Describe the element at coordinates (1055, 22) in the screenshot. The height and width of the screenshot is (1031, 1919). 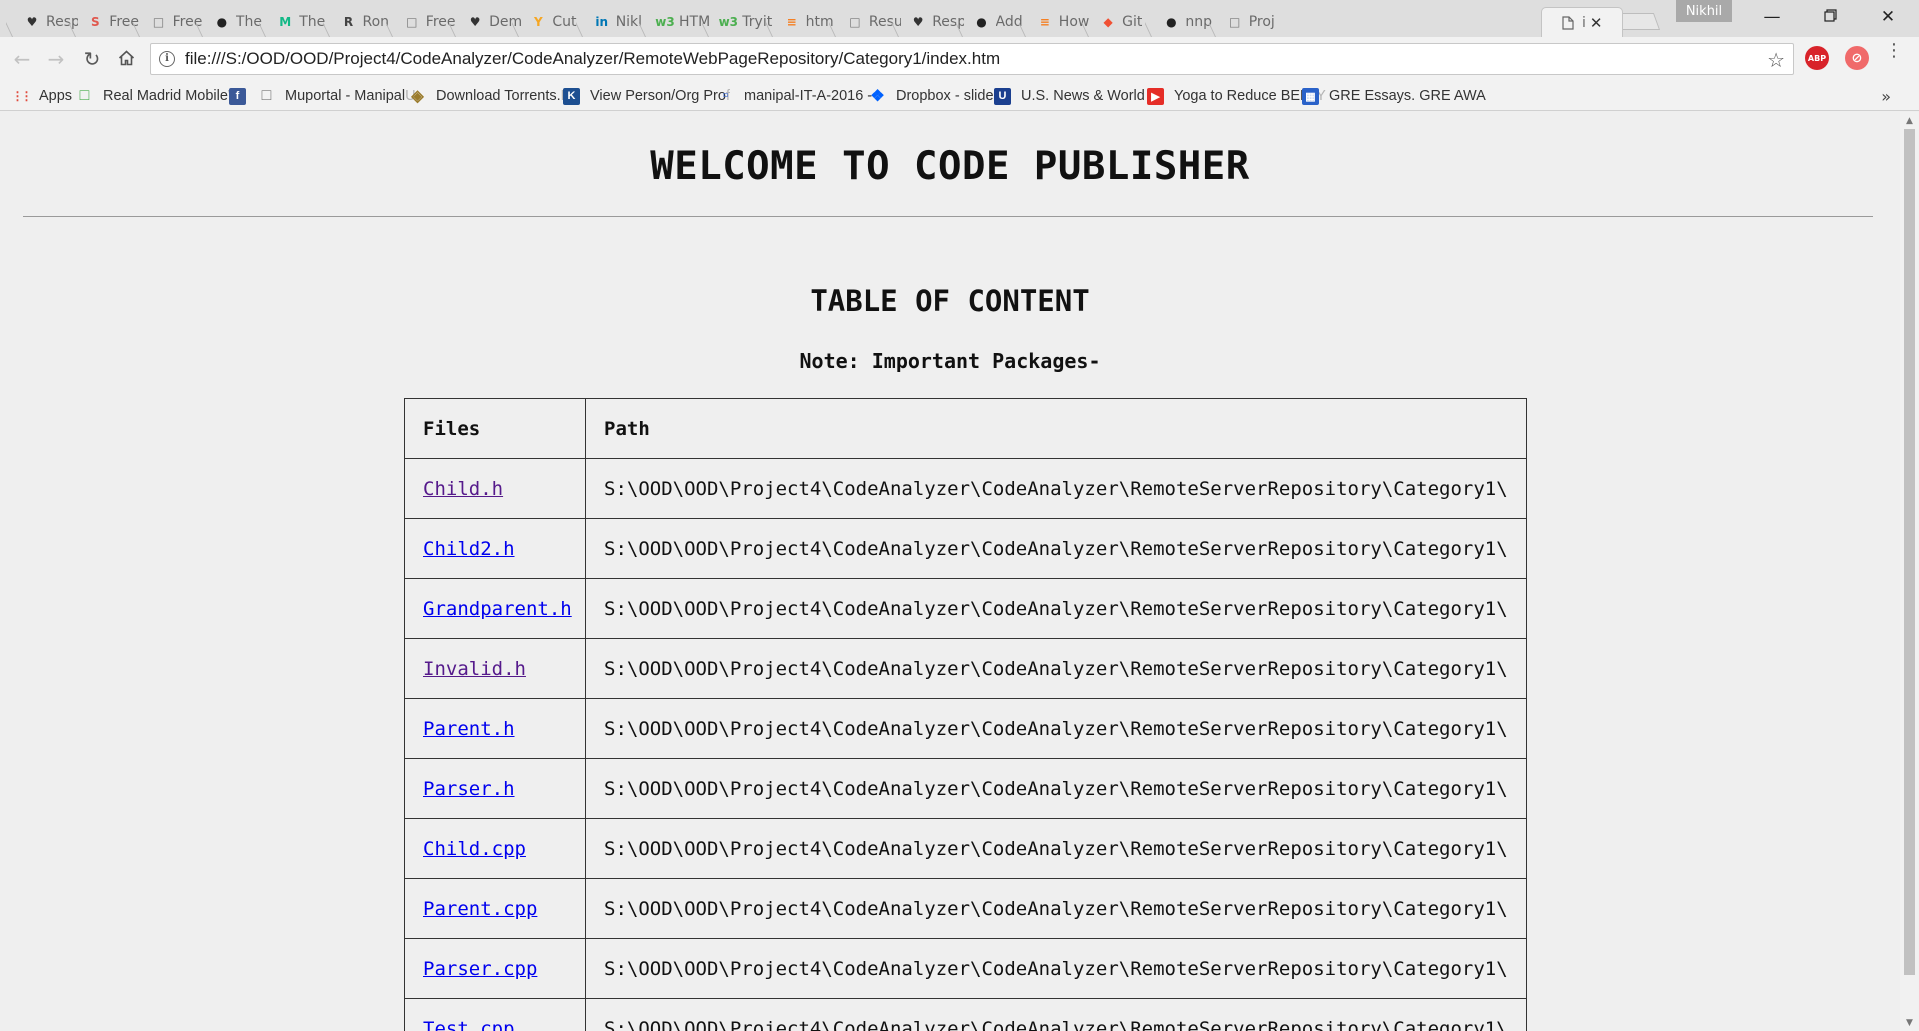
I see `tab-16: ≡ How` at that location.